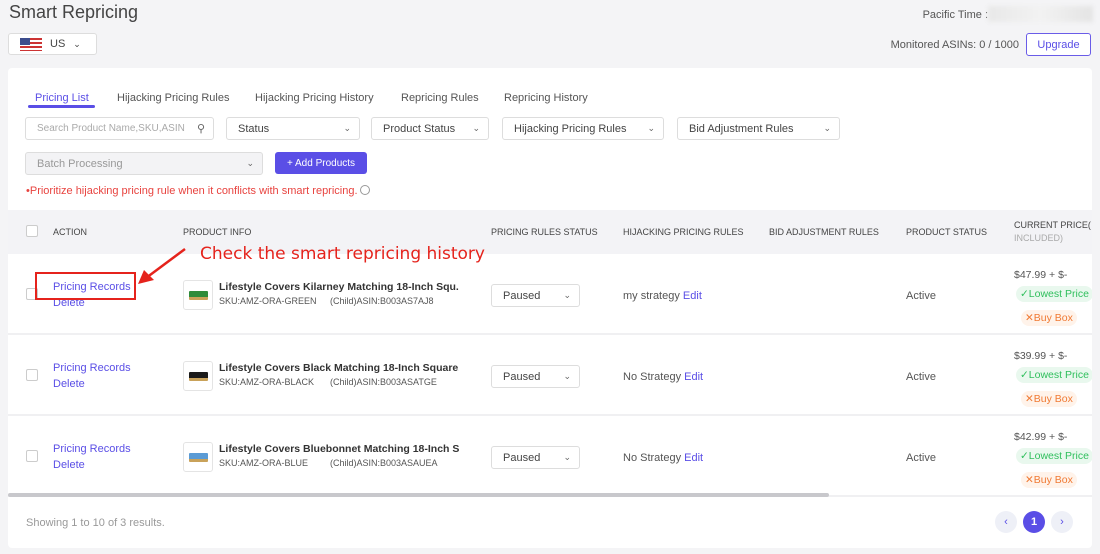 The height and width of the screenshot is (554, 1100). Describe the element at coordinates (440, 98) in the screenshot. I see `tab-repricing-rules: Repricing Rules` at that location.